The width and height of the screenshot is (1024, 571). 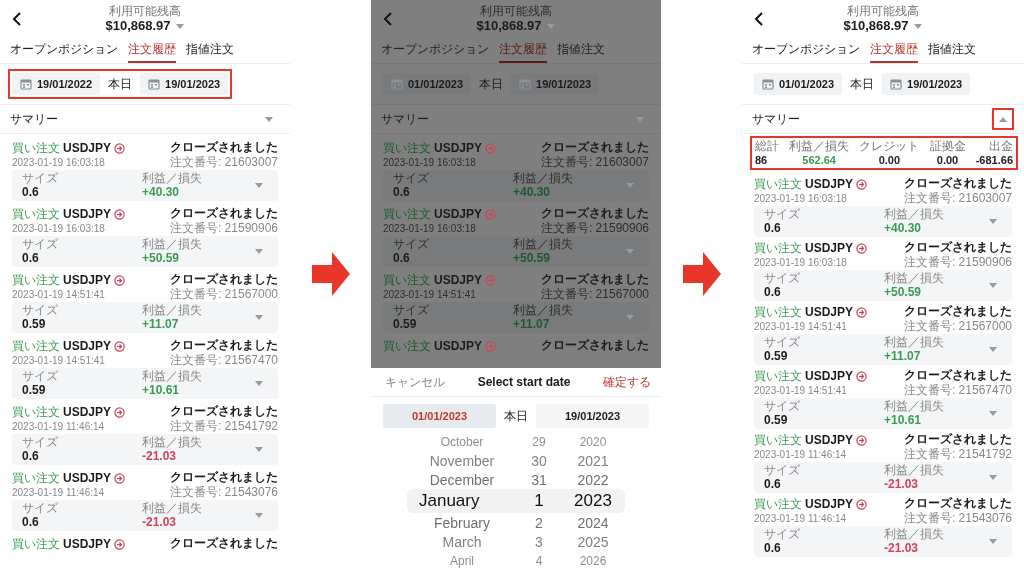 What do you see at coordinates (593, 479) in the screenshot?
I see `picker-year: 2022` at bounding box center [593, 479].